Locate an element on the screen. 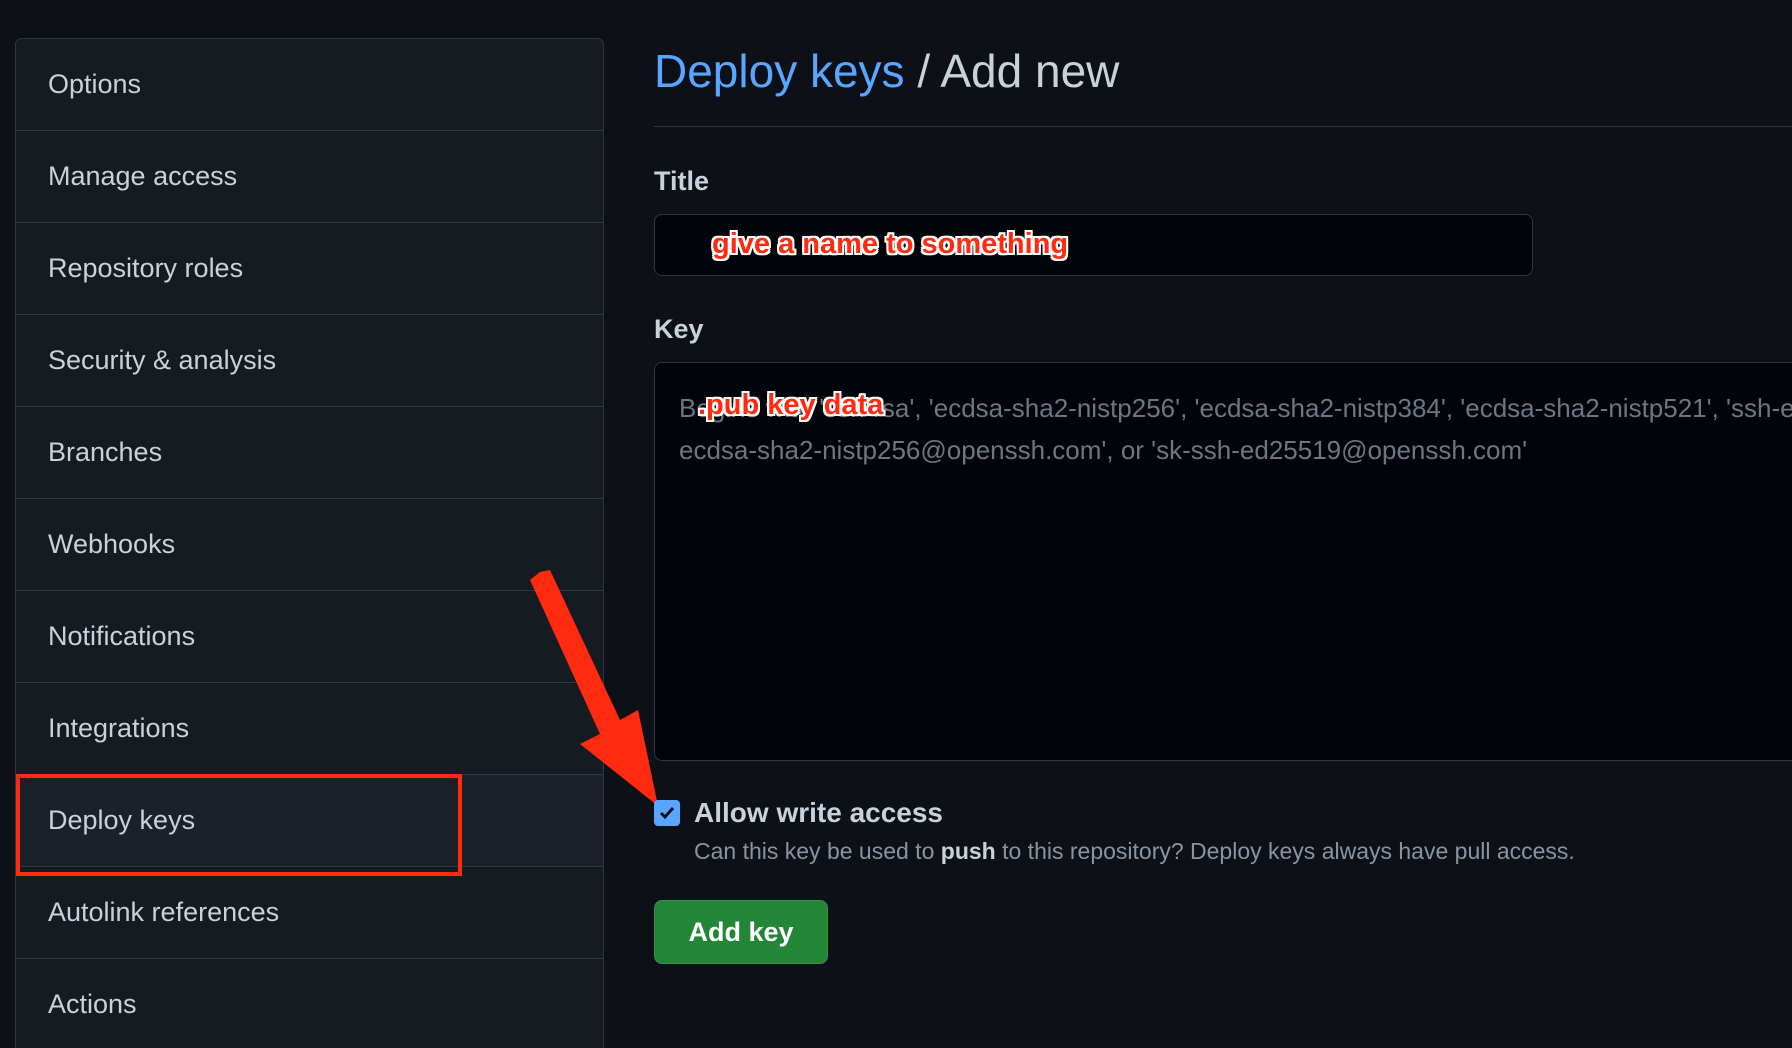 The height and width of the screenshot is (1048, 1792). sidebar-item-label: Notifications is located at coordinates (122, 636).